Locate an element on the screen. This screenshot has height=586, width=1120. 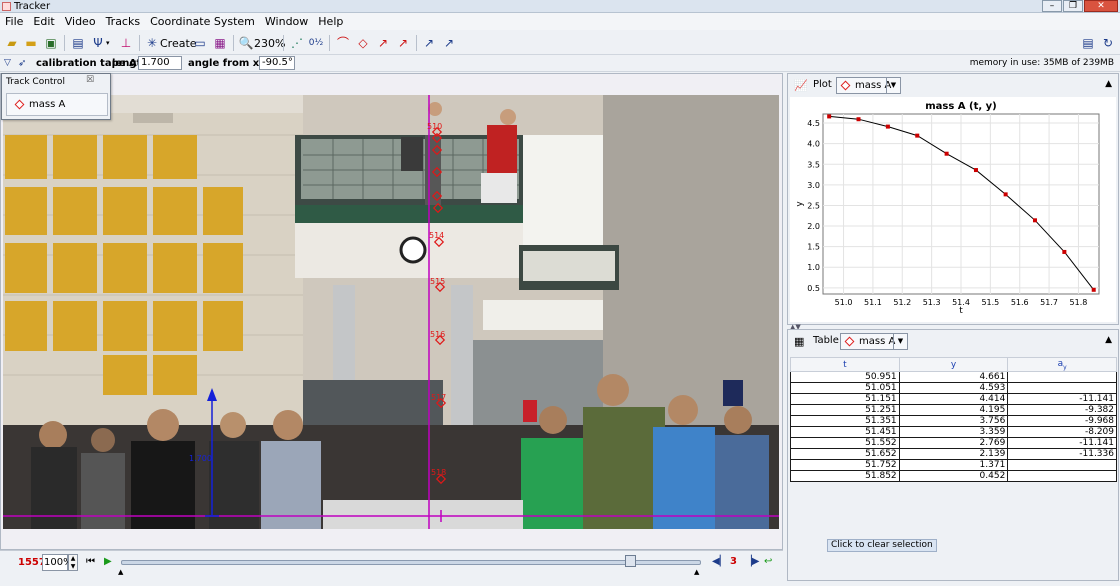
labels-icon: 0½ is located at coordinates (316, 43).